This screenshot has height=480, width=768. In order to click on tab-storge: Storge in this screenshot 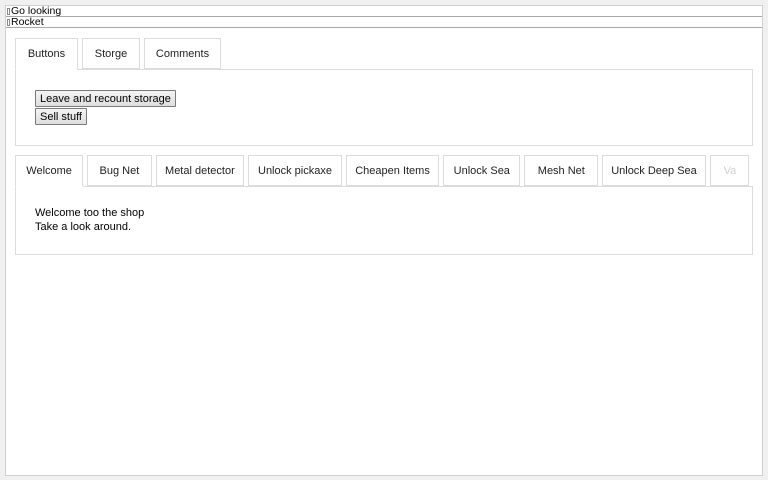, I will do `click(111, 53)`.